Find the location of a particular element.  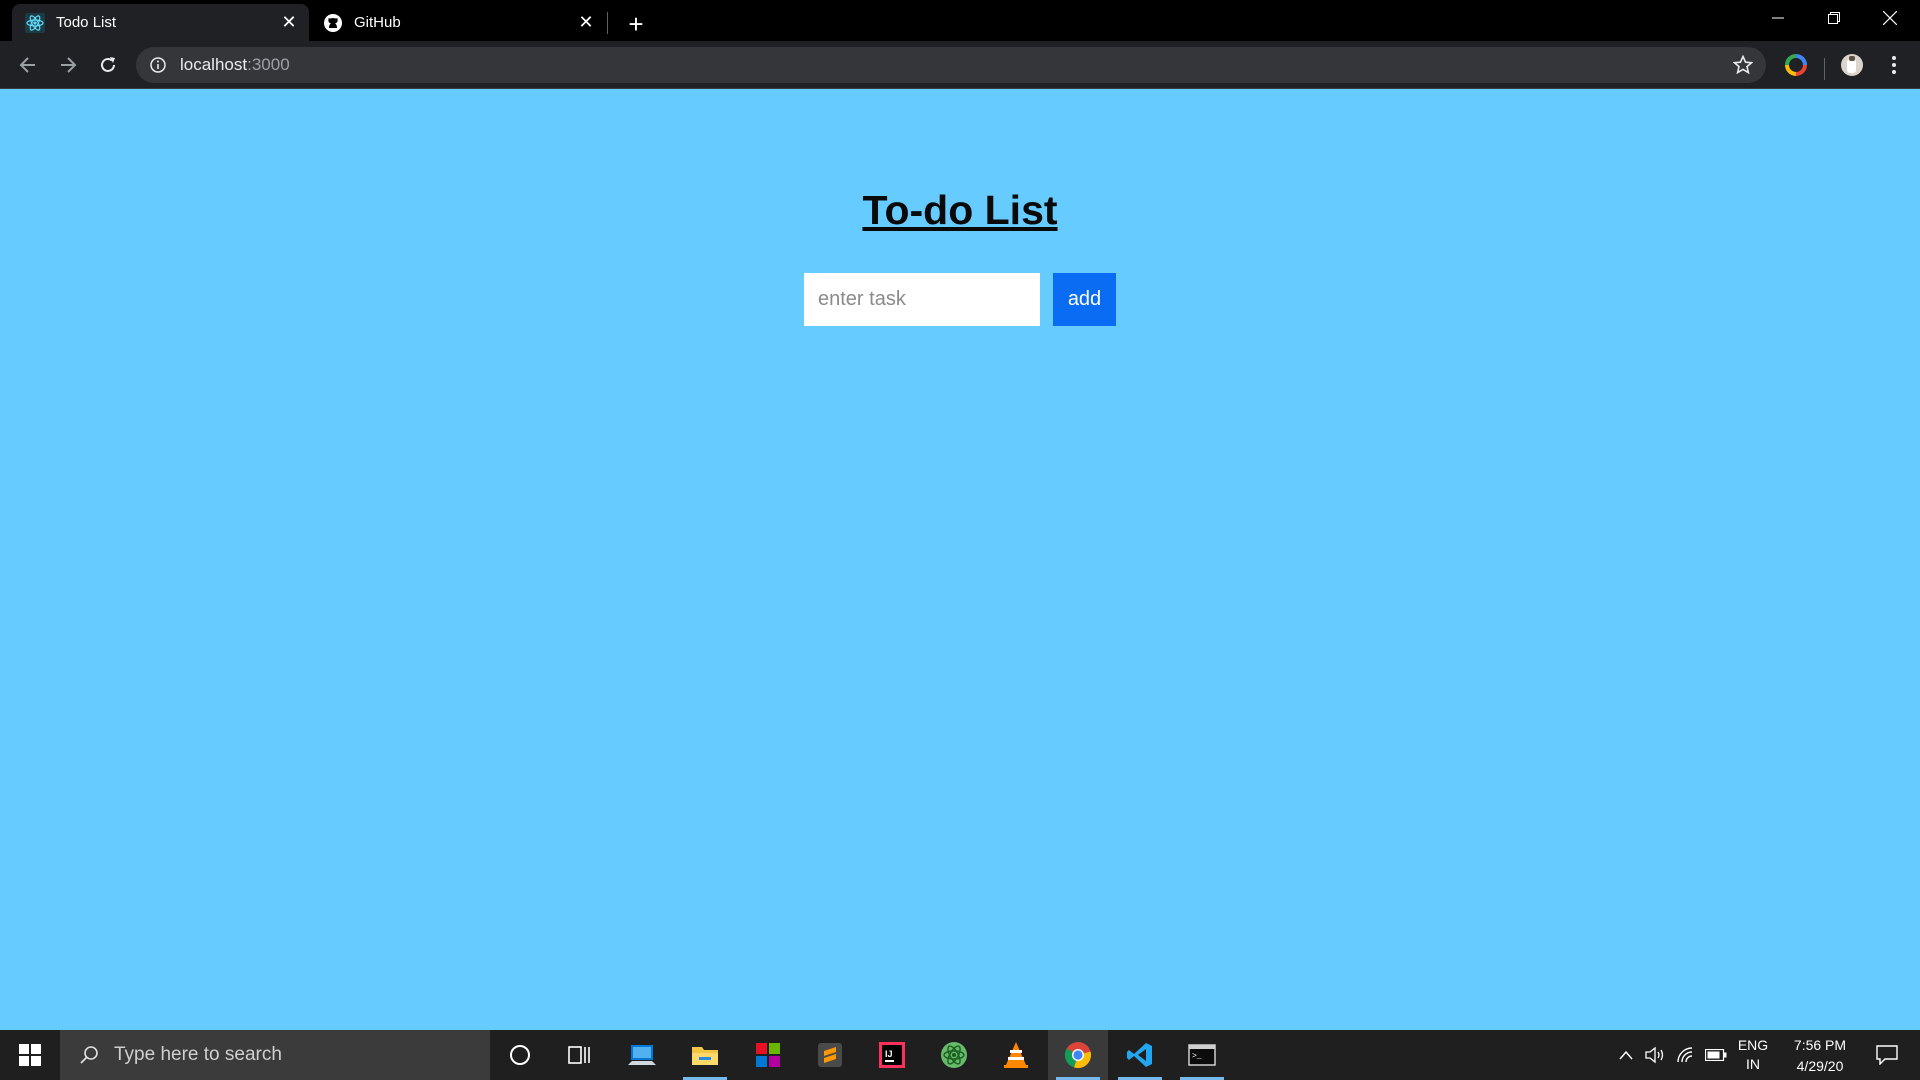

network-icon is located at coordinates (1686, 1055).